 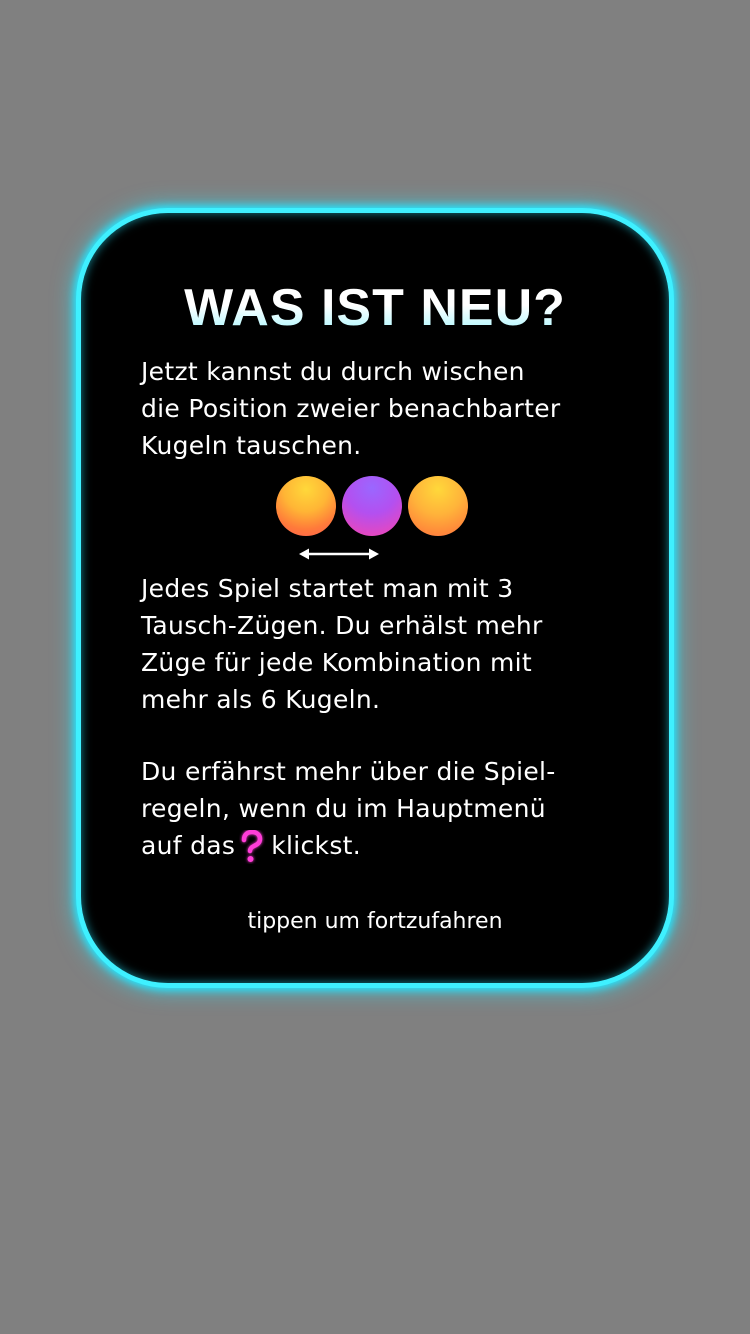 What do you see at coordinates (188, 845) in the screenshot?
I see `text-fragment: auf das` at bounding box center [188, 845].